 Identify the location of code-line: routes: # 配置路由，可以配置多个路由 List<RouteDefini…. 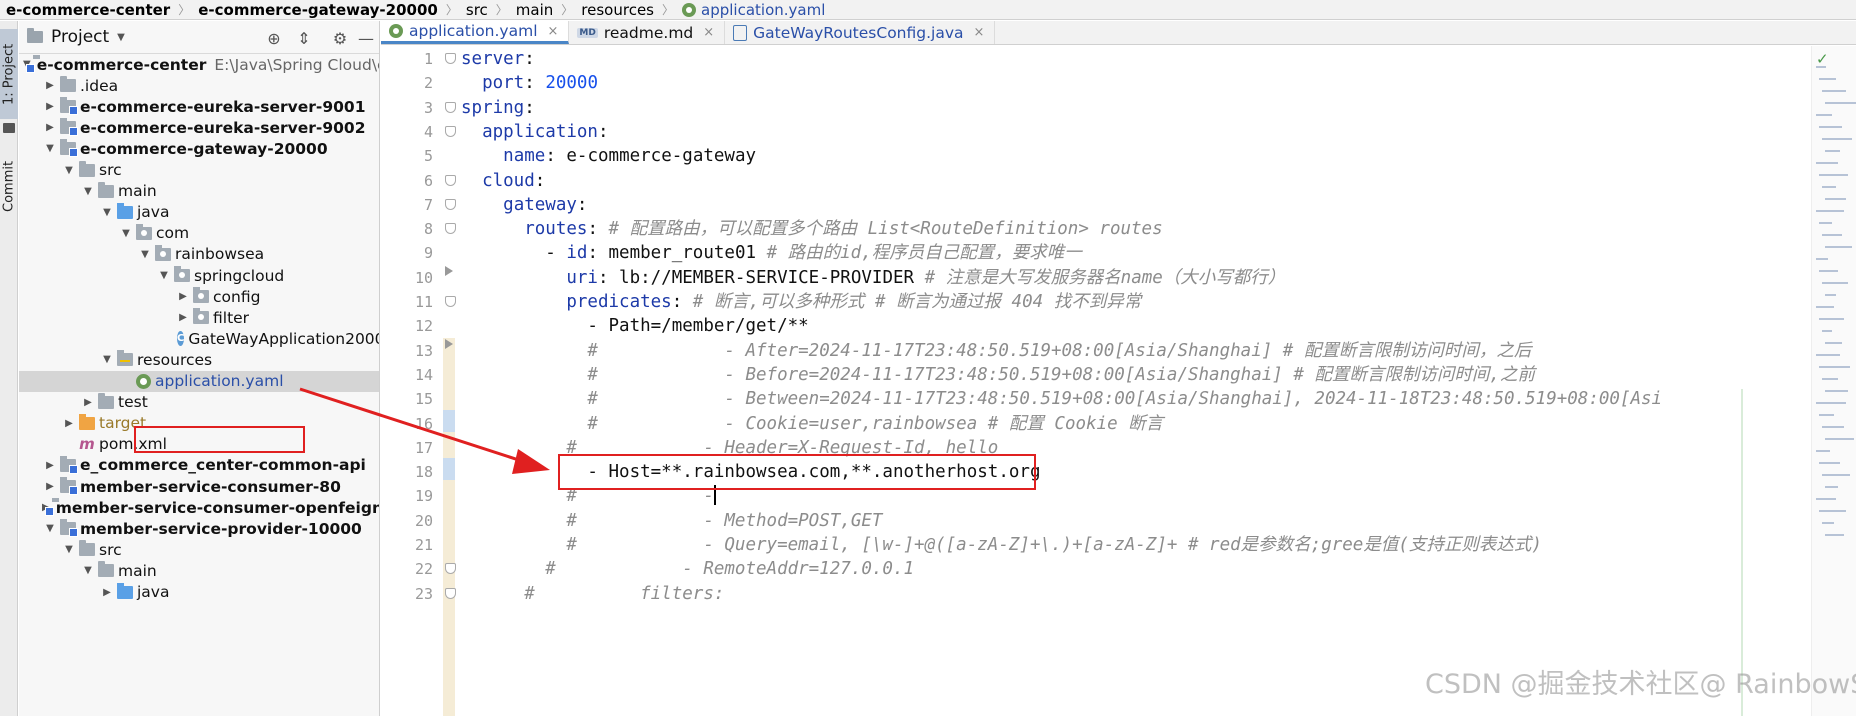
(811, 229).